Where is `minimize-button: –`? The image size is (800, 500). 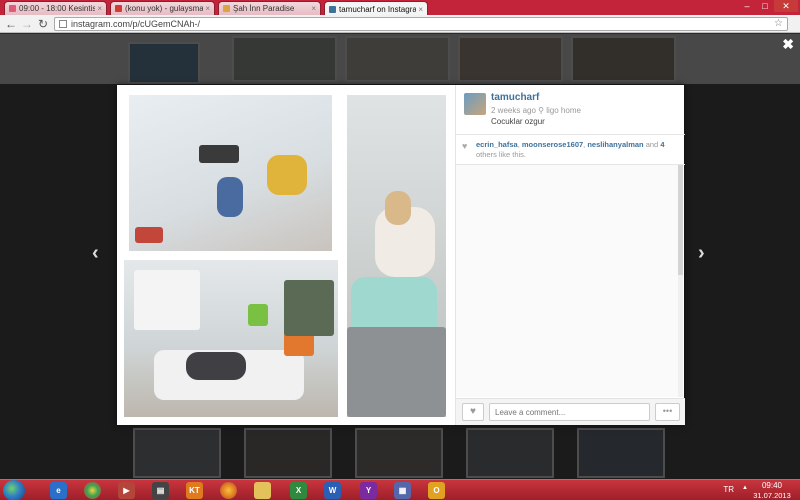
minimize-button: – is located at coordinates (747, 6).